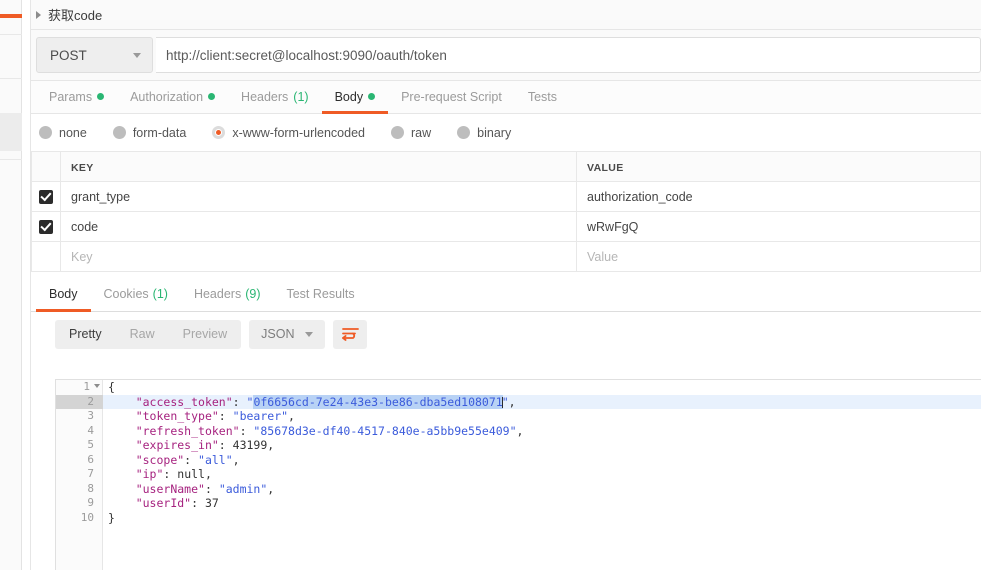 This screenshot has width=981, height=570. I want to click on line-number: 7, so click(90, 473).